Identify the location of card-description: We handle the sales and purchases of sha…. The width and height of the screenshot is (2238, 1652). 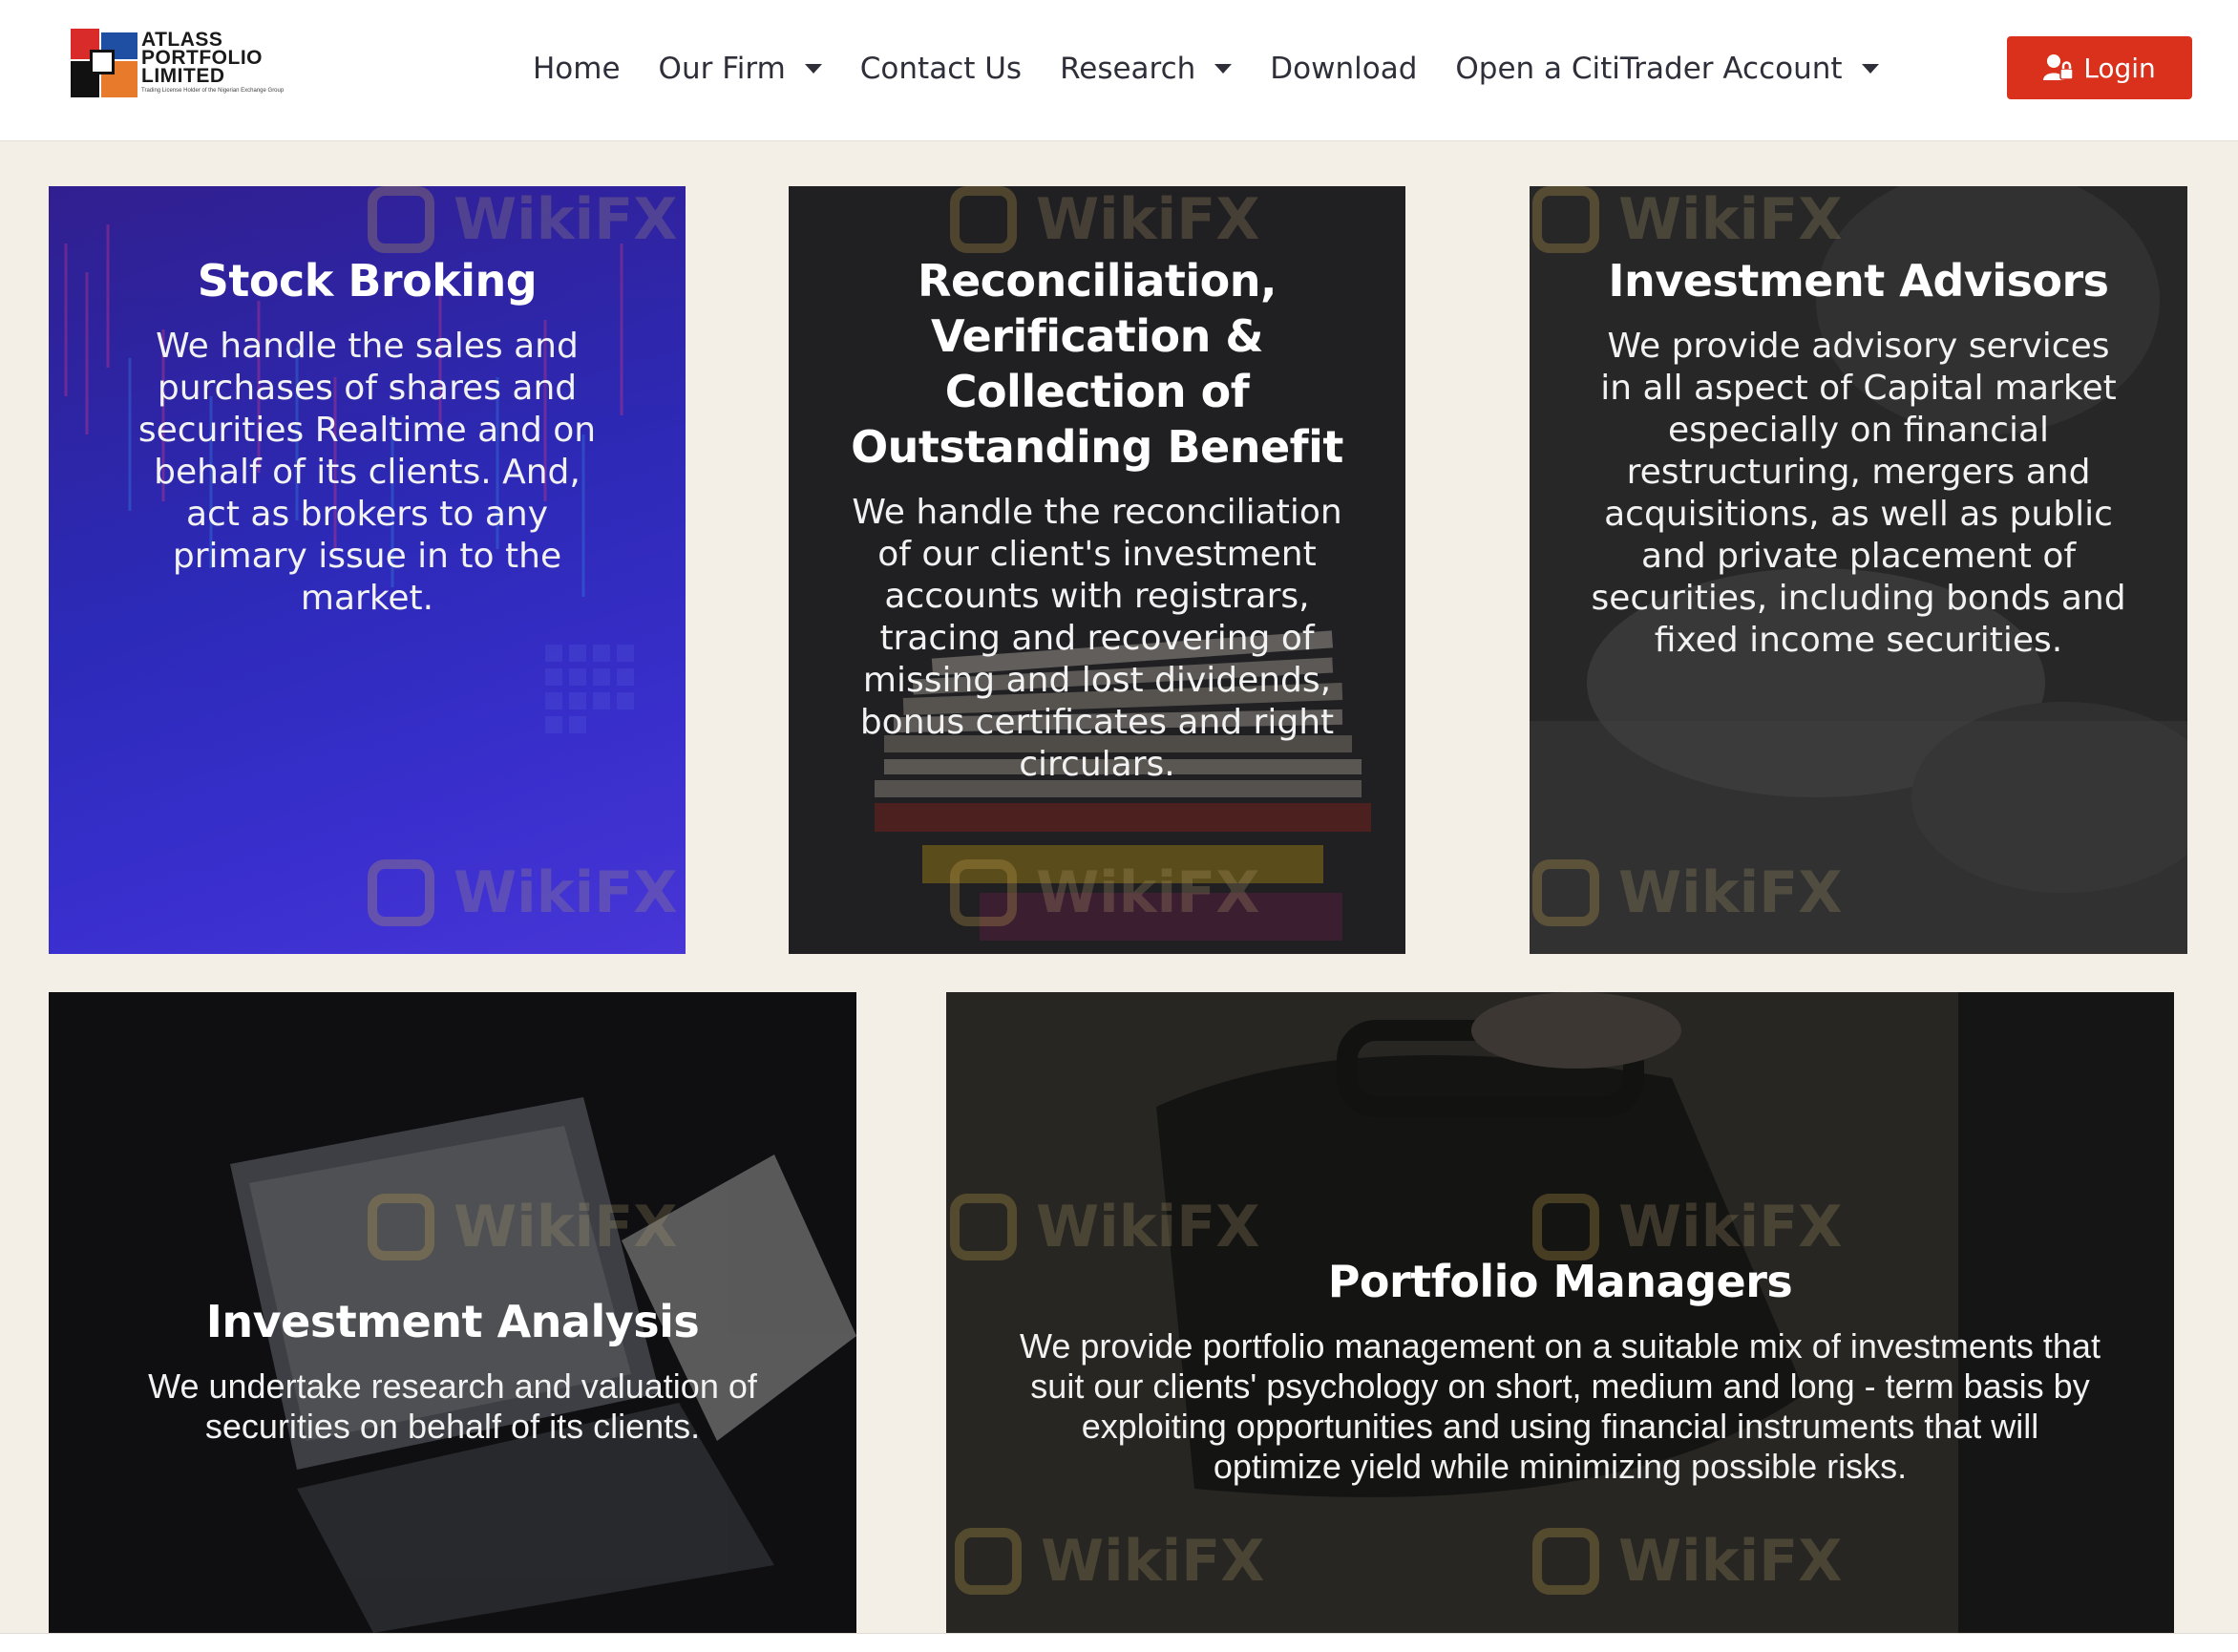
(367, 472).